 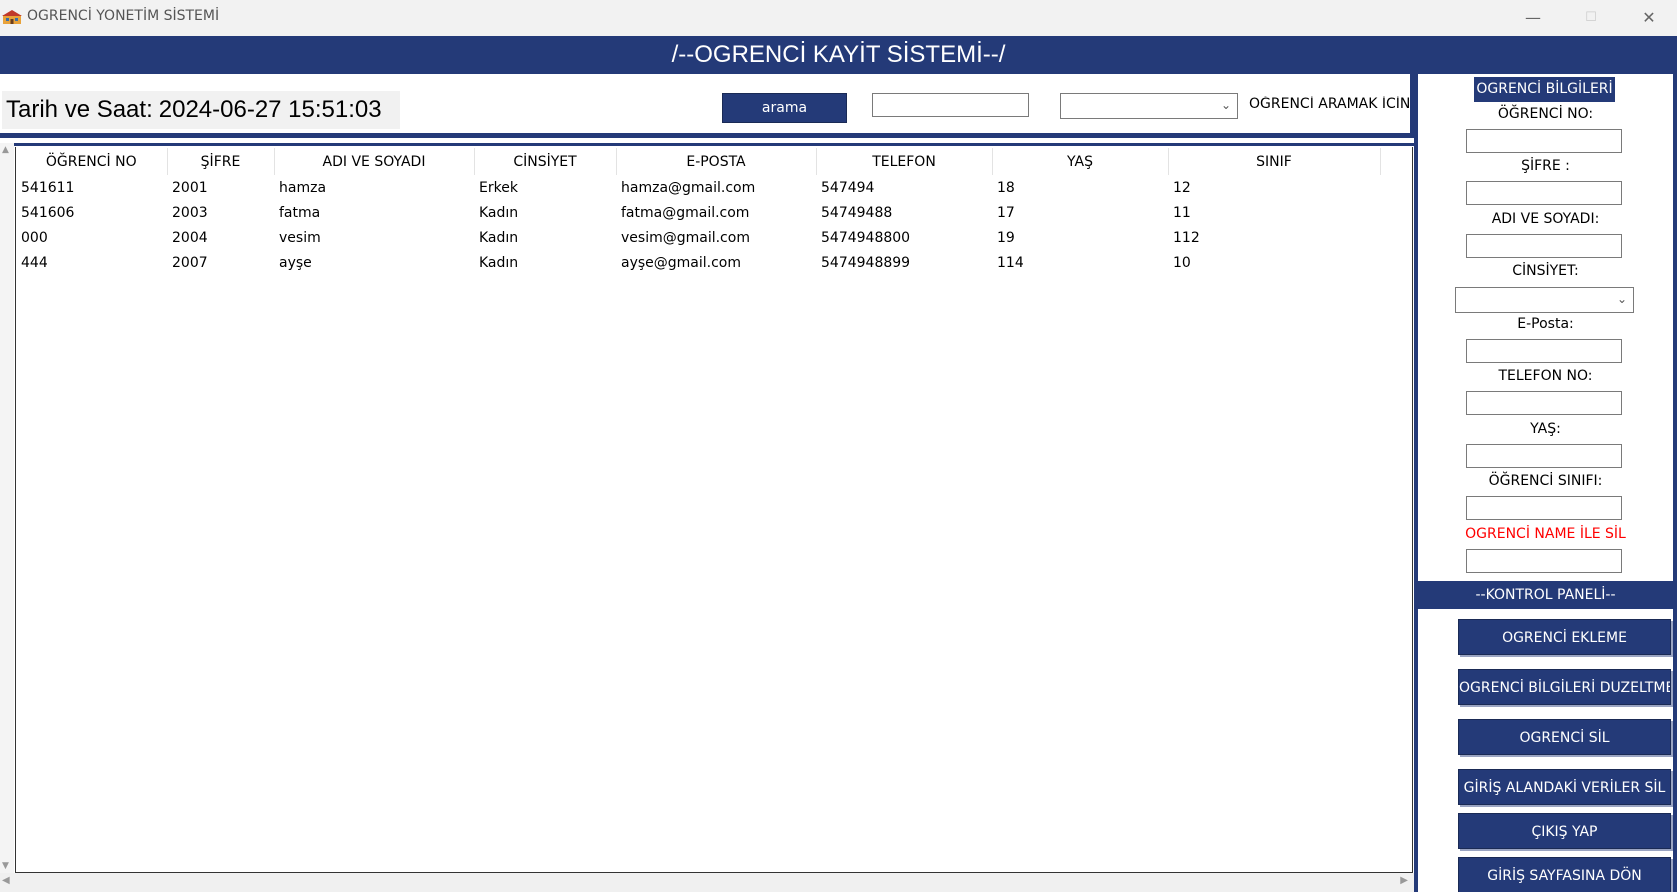 What do you see at coordinates (5, 150) in the screenshot?
I see `scroll-up-icon: ▲` at bounding box center [5, 150].